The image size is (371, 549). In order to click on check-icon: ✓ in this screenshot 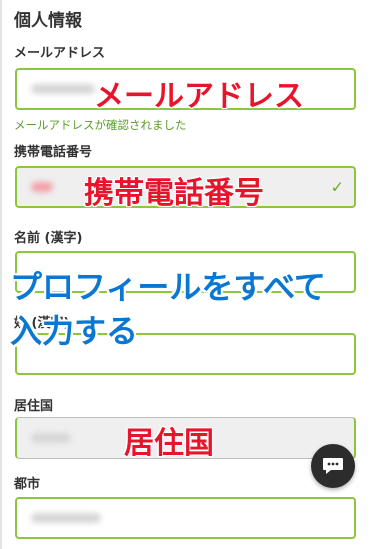, I will do `click(337, 187)`.